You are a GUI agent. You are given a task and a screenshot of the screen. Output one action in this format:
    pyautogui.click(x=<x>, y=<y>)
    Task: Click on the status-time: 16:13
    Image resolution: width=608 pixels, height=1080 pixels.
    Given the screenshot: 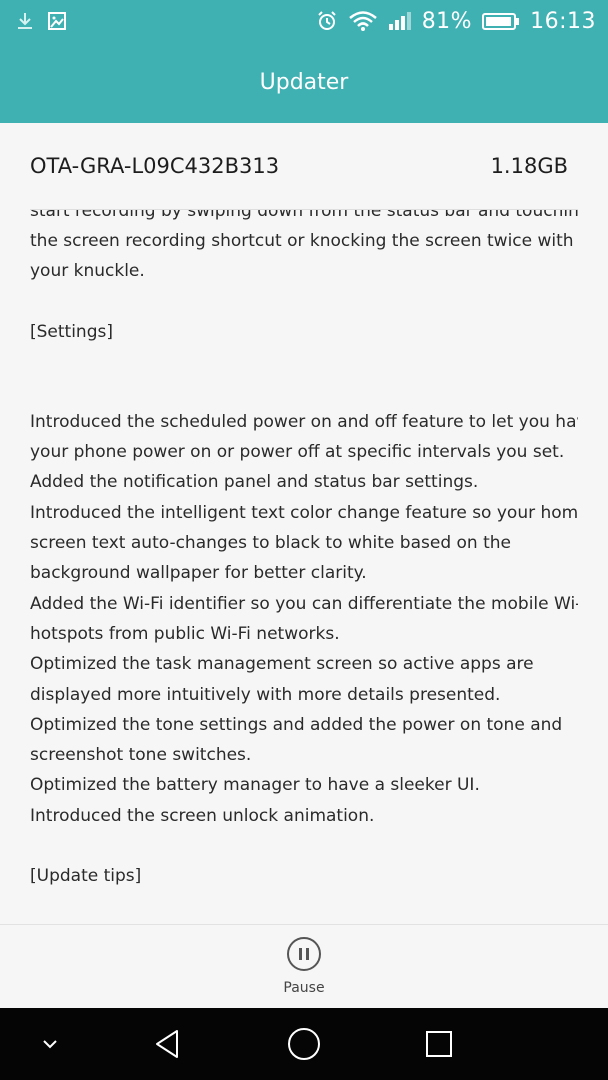 What is the action you would take?
    pyautogui.click(x=563, y=21)
    